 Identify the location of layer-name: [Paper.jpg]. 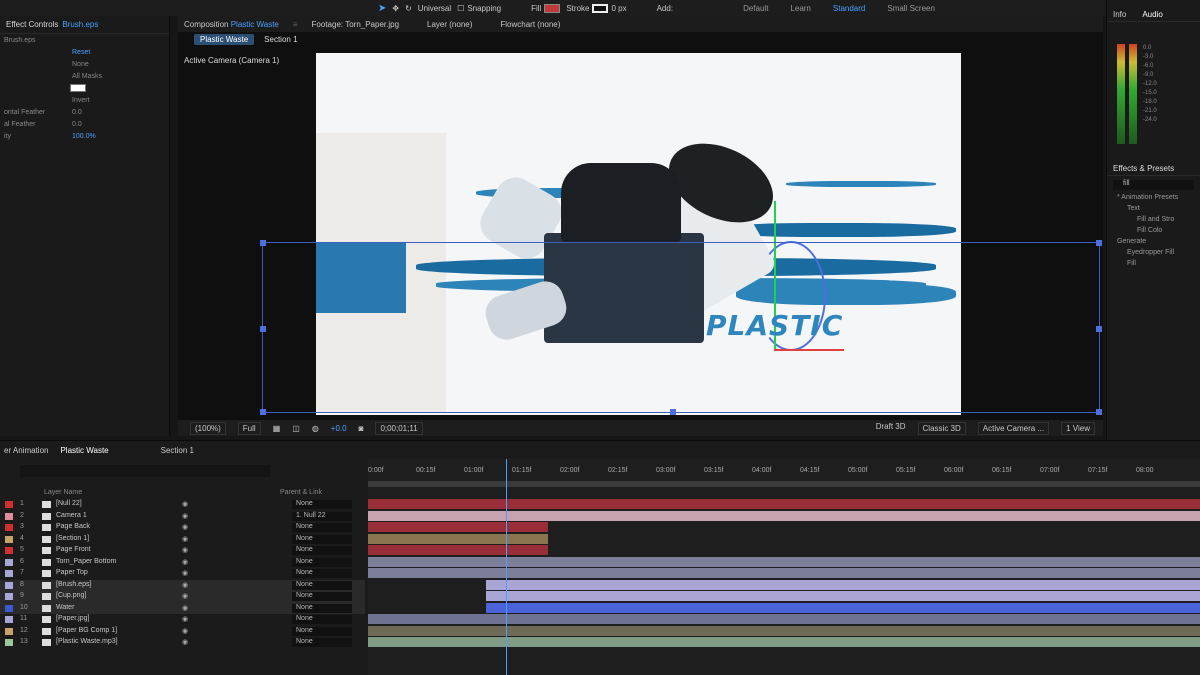
(72, 618).